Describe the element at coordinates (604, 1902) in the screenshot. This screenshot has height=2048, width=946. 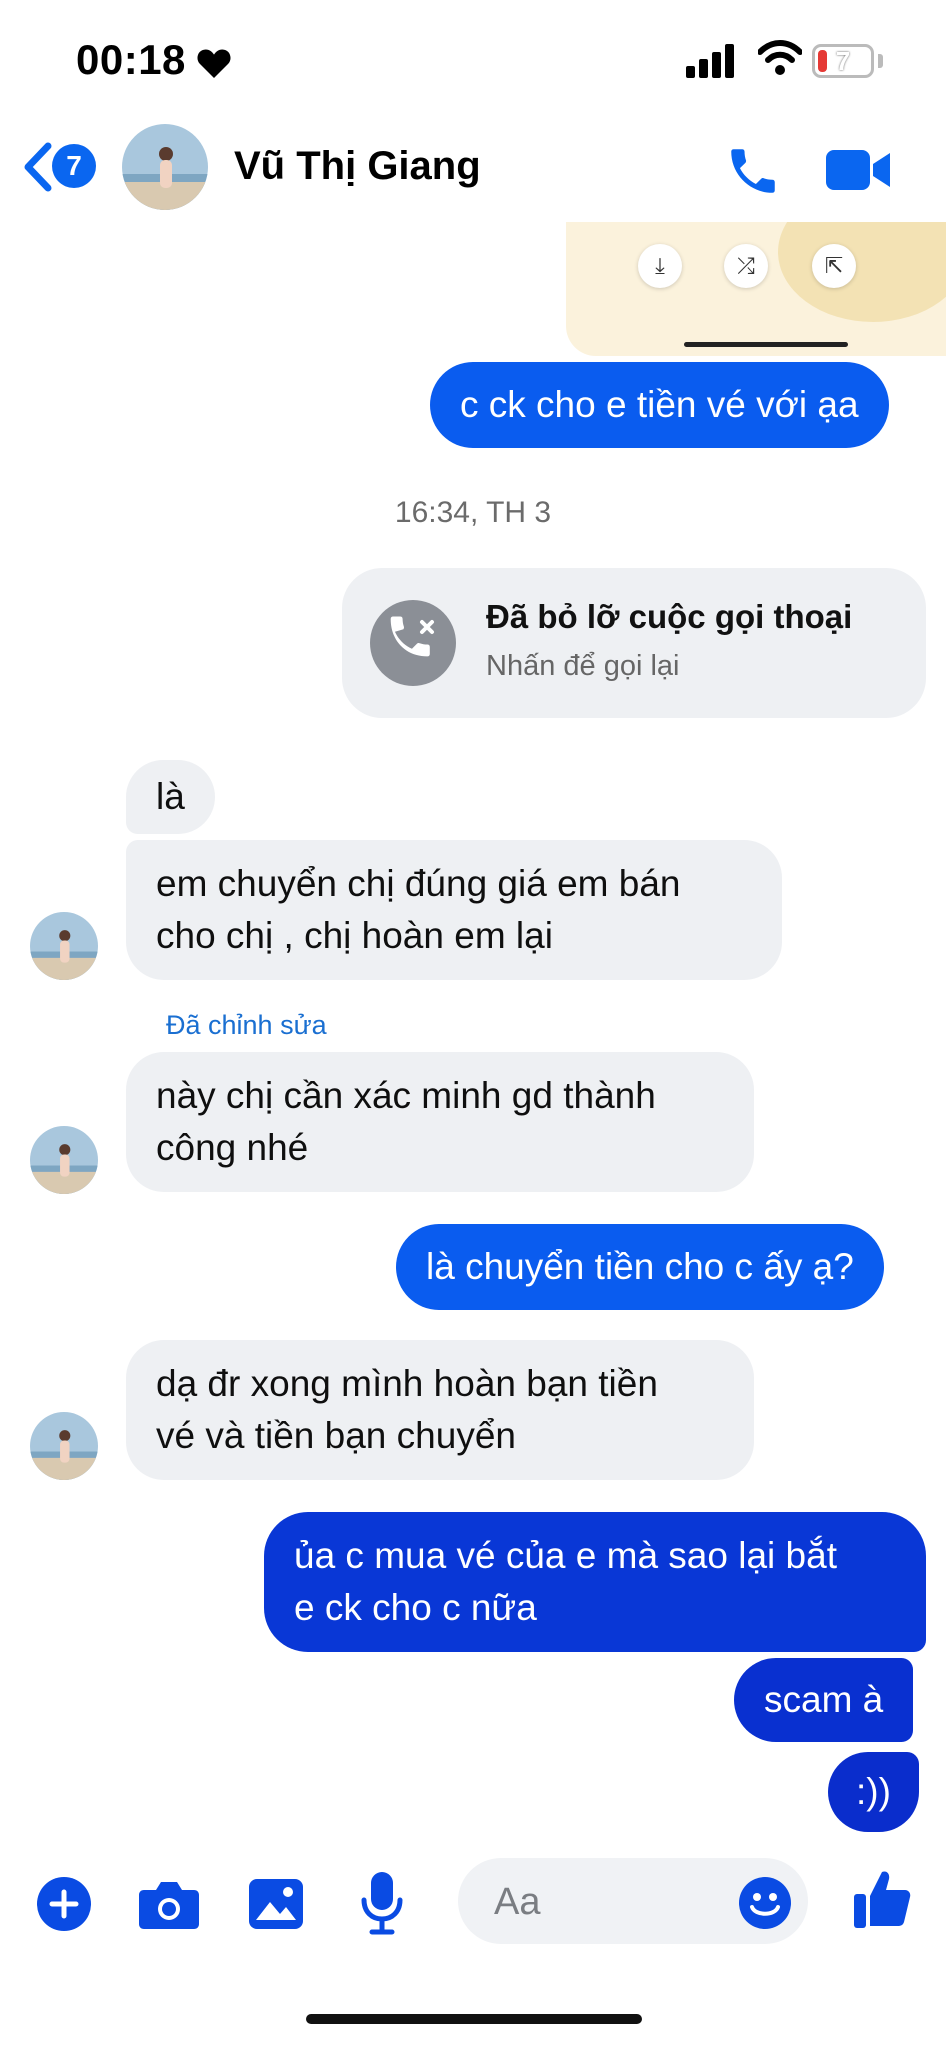
I see `message-input` at that location.